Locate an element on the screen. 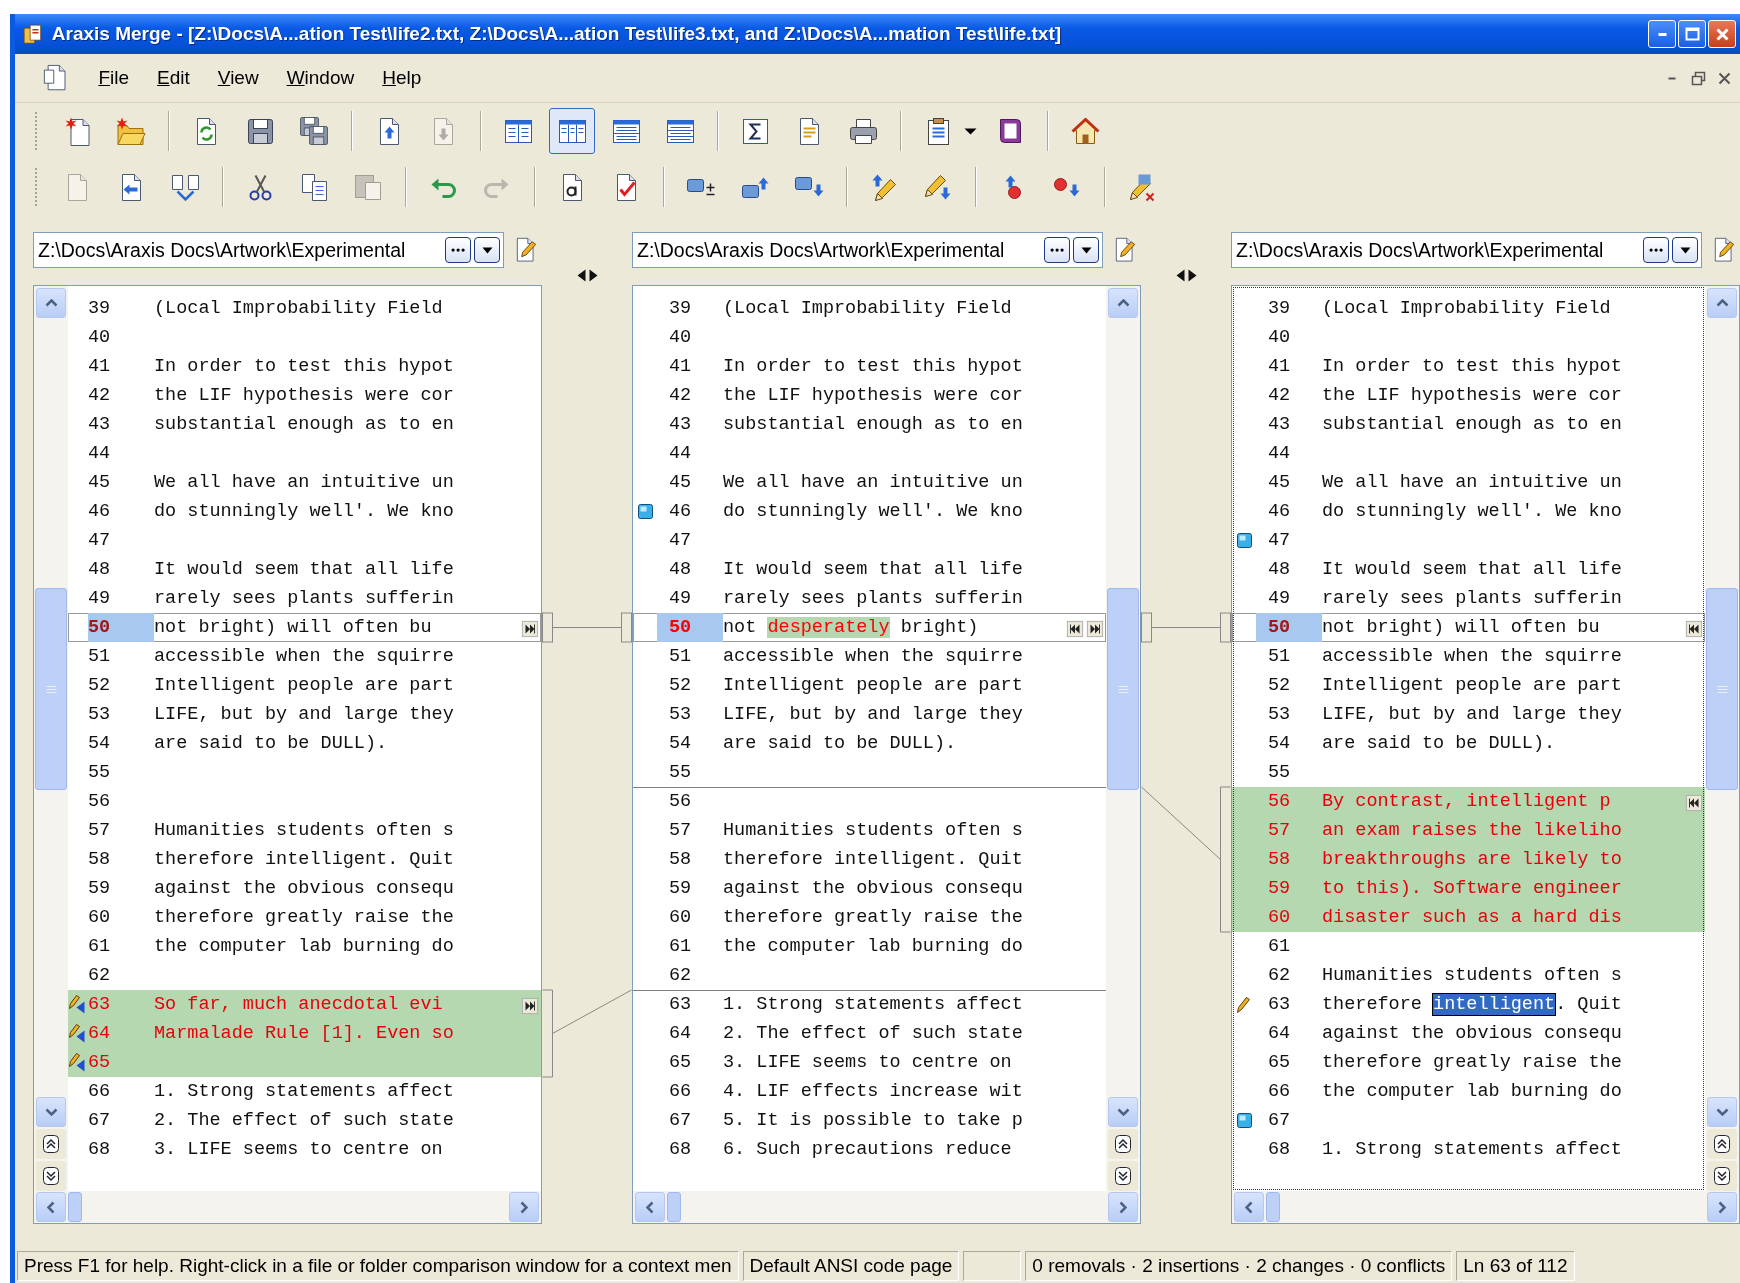  line-text: (Local Improbability Field is located at coordinates (868, 309).